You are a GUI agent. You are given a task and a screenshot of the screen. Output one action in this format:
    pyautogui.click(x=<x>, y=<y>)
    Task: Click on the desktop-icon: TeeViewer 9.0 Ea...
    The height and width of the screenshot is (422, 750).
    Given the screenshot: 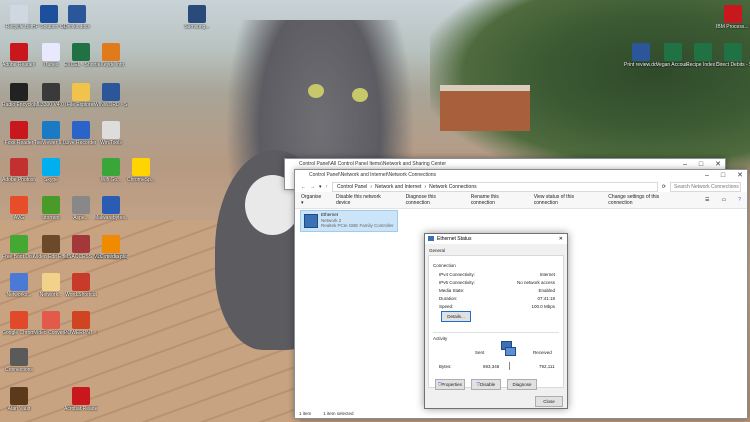 What is the action you would take?
    pyautogui.click(x=51, y=133)
    